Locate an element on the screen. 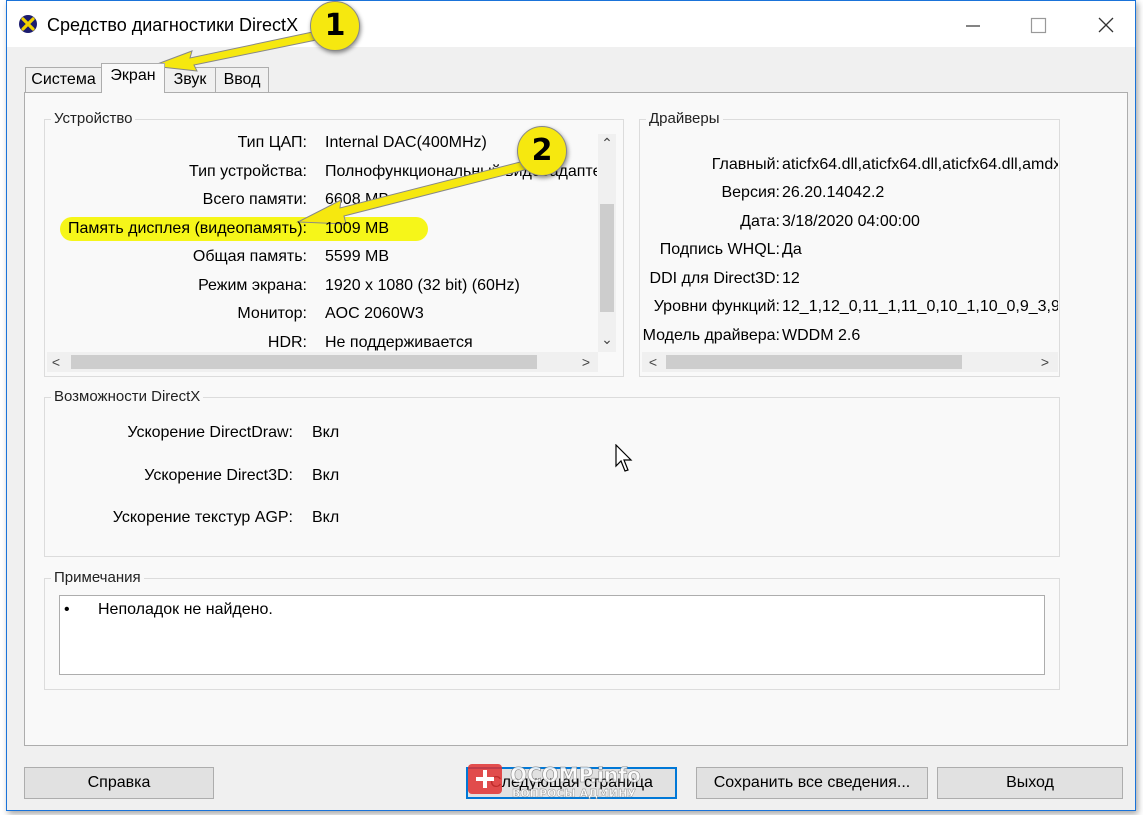 The height and width of the screenshot is (815, 1143). directx-app-icon is located at coordinates (28, 24).